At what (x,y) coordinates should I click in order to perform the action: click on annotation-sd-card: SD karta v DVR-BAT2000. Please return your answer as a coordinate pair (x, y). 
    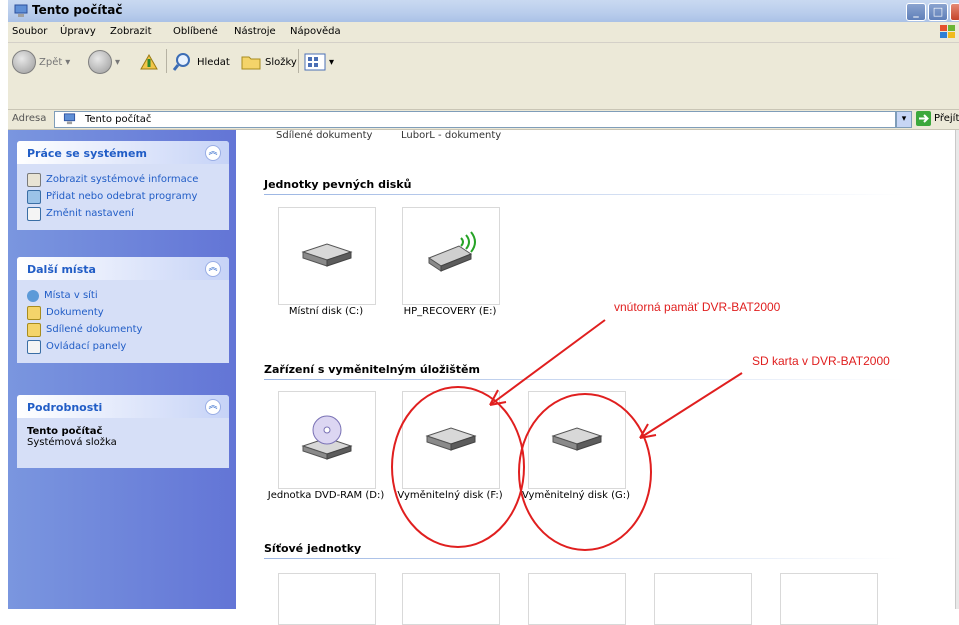
    Looking at the image, I should click on (821, 361).